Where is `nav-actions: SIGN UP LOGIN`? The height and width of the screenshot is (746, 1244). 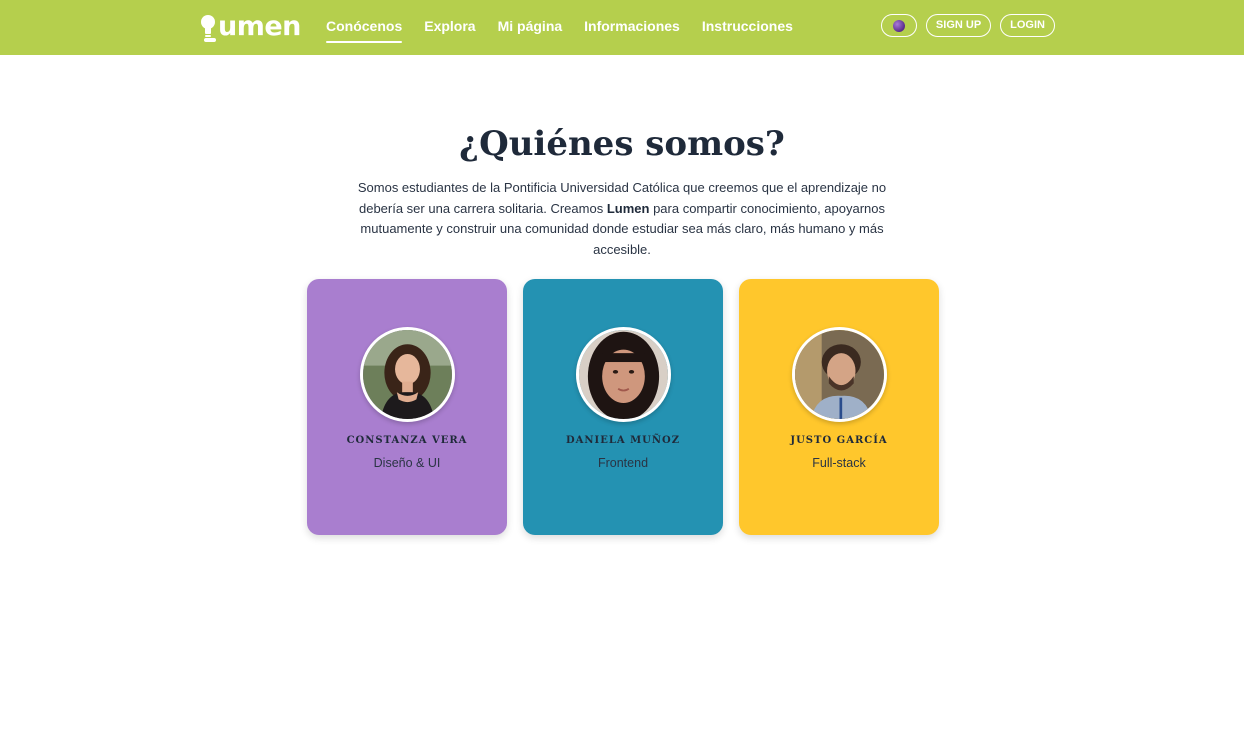 nav-actions: SIGN UP LOGIN is located at coordinates (967, 25).